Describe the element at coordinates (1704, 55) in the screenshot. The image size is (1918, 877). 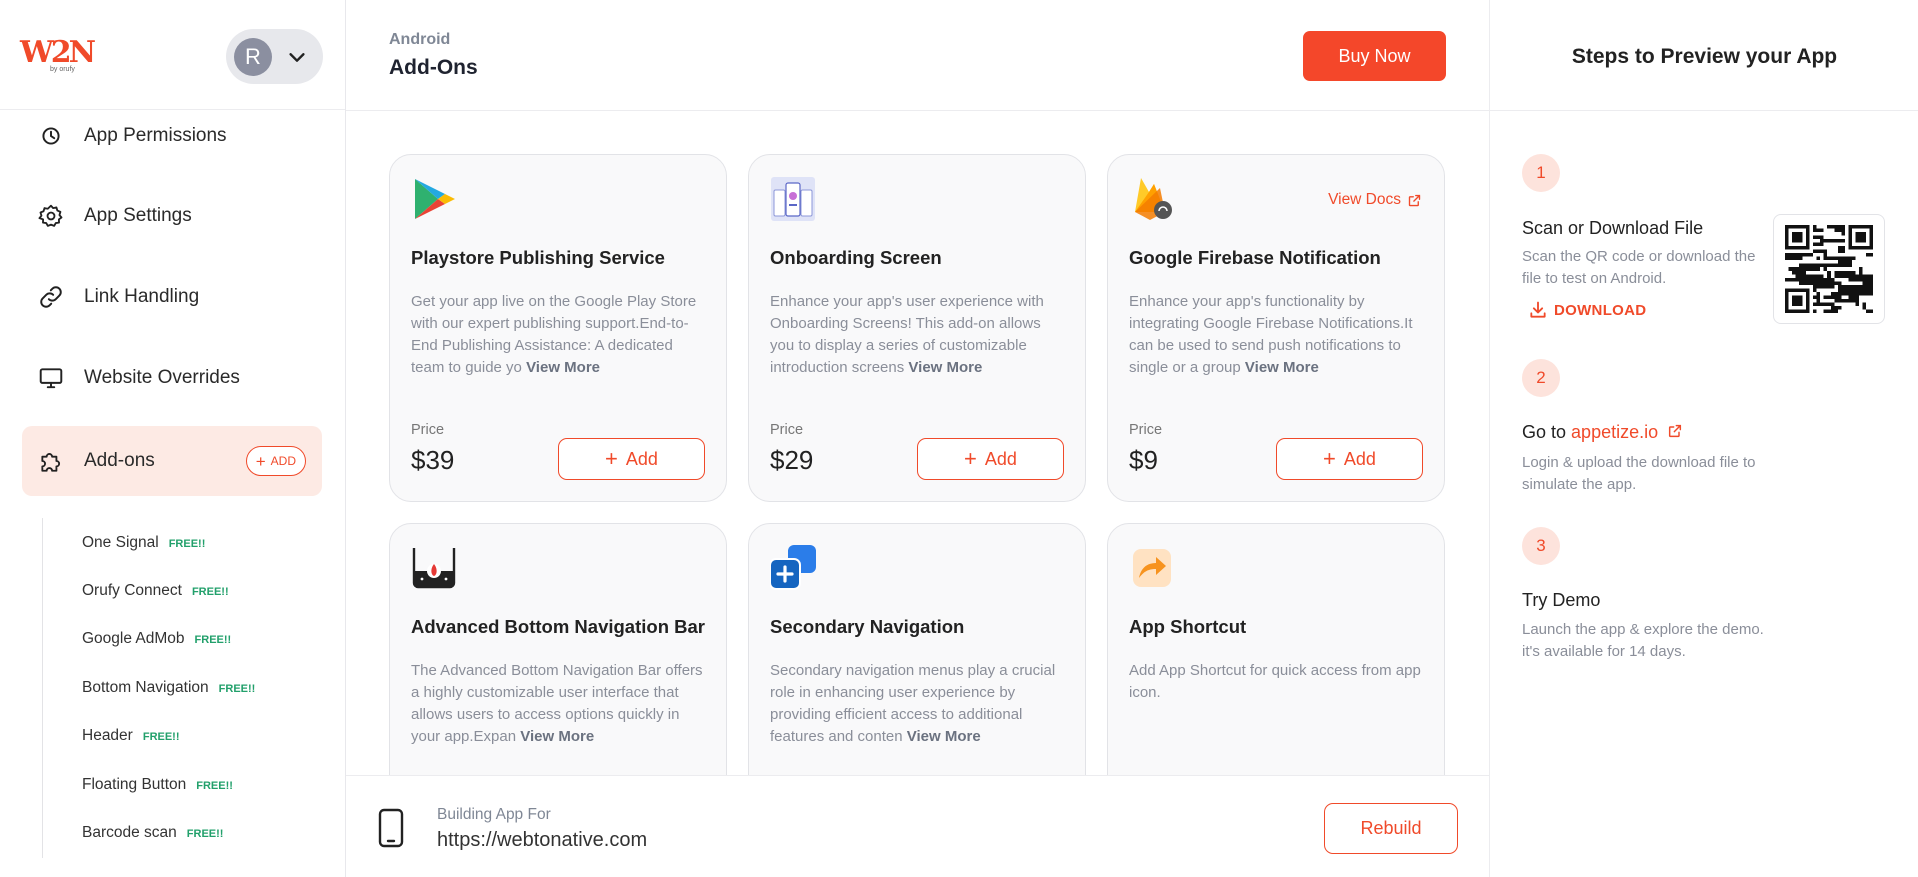
I see `preview-header: Steps to Preview your App` at that location.